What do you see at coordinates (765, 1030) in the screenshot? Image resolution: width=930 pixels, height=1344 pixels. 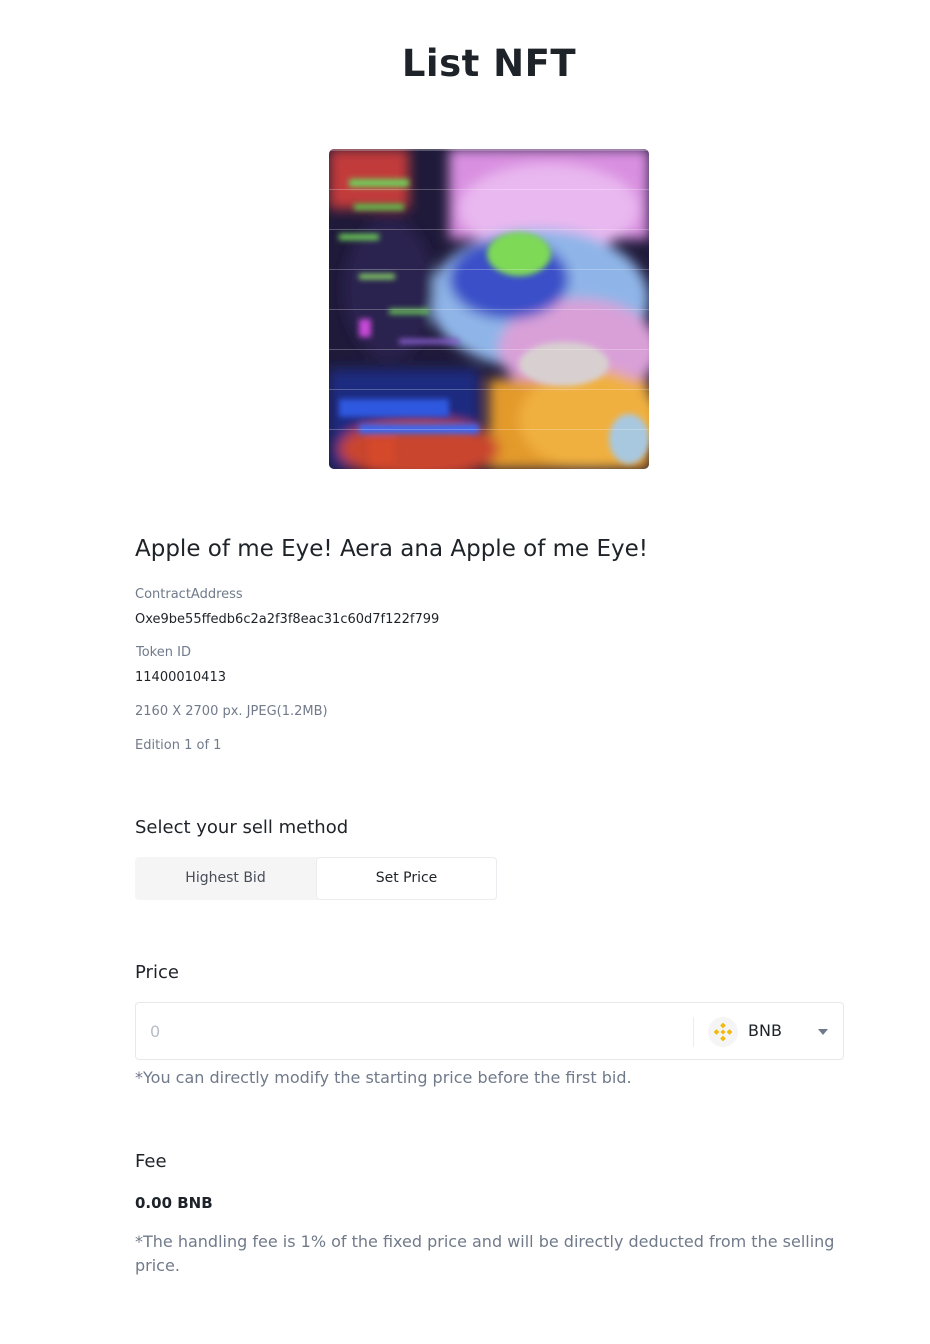 I see `currency-label: BNB` at bounding box center [765, 1030].